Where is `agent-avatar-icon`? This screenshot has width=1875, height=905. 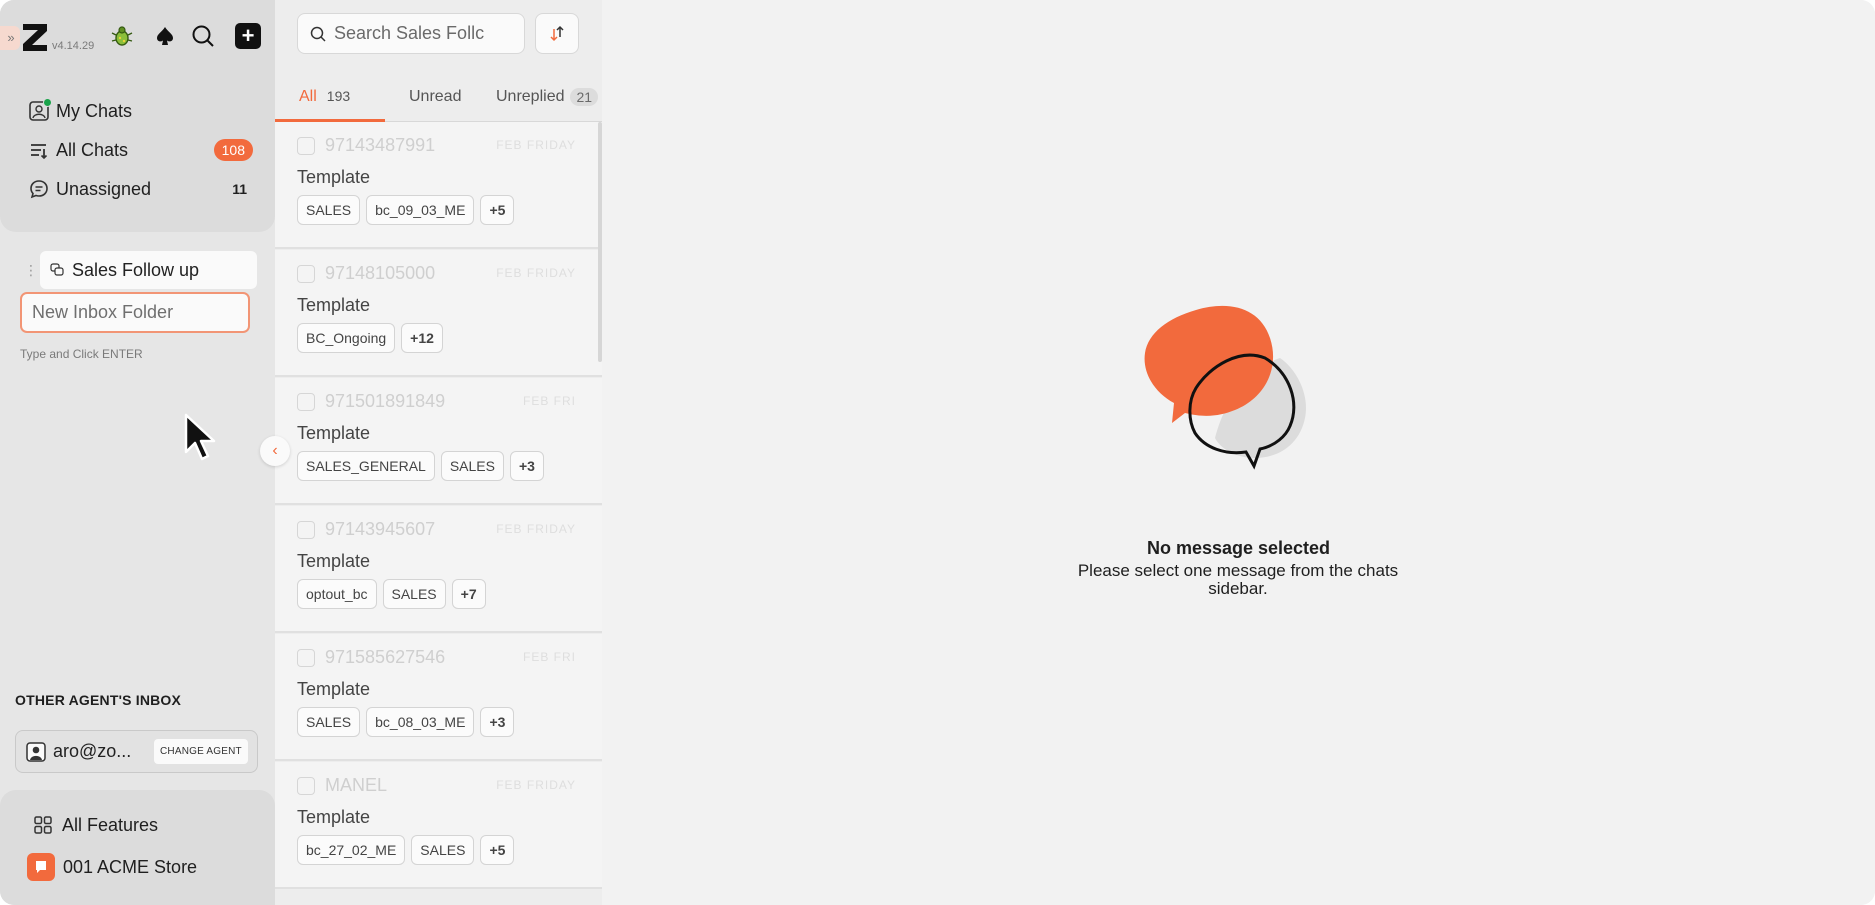
agent-avatar-icon is located at coordinates (36, 751).